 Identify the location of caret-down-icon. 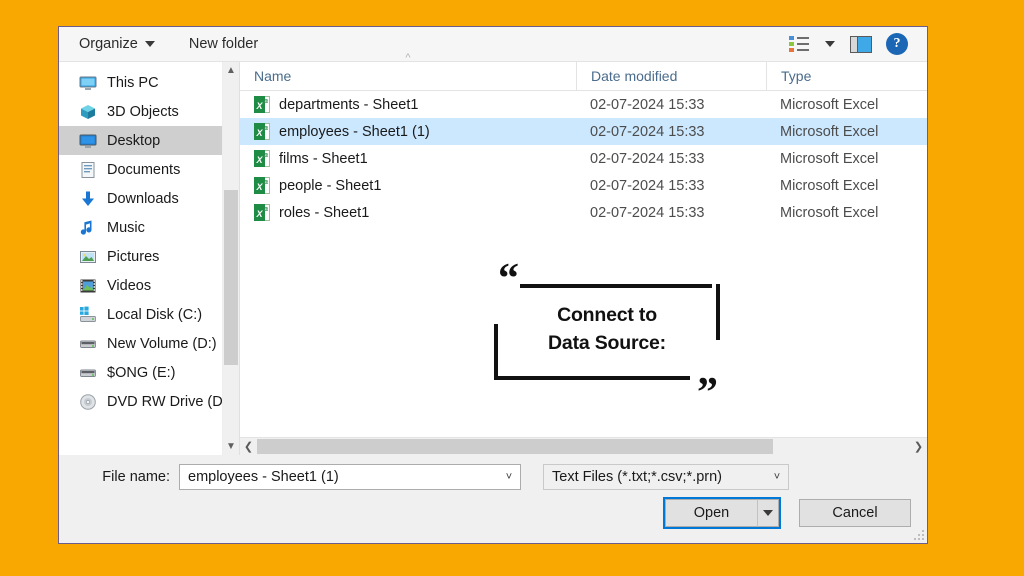
(768, 513).